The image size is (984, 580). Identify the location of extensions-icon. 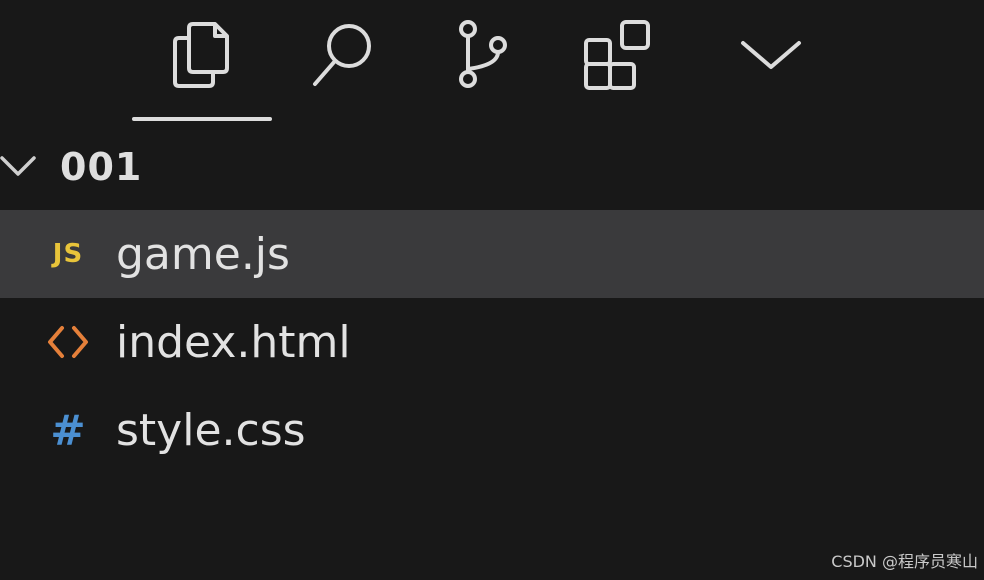
(617, 55).